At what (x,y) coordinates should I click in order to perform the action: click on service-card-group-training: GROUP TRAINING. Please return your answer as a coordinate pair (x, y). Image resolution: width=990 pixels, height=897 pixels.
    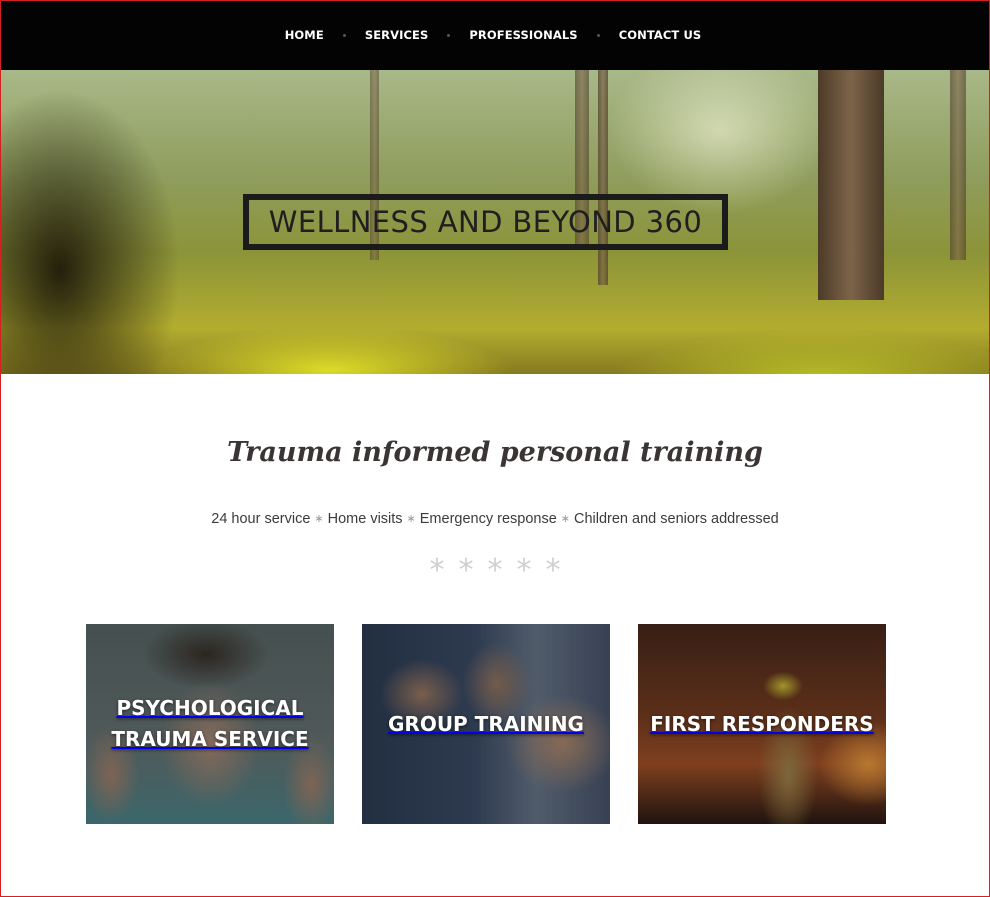
    Looking at the image, I should click on (486, 724).